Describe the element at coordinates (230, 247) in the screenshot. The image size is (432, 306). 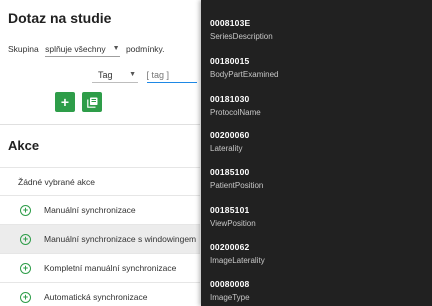
I see `tag-code: 00200062` at that location.